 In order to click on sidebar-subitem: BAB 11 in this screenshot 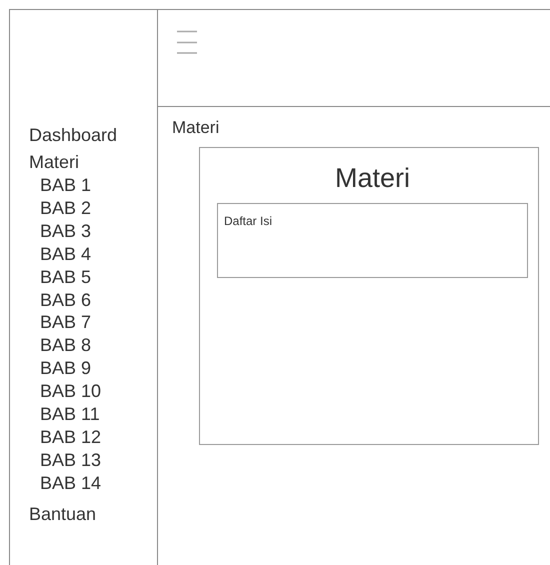, I will do `click(70, 414)`.